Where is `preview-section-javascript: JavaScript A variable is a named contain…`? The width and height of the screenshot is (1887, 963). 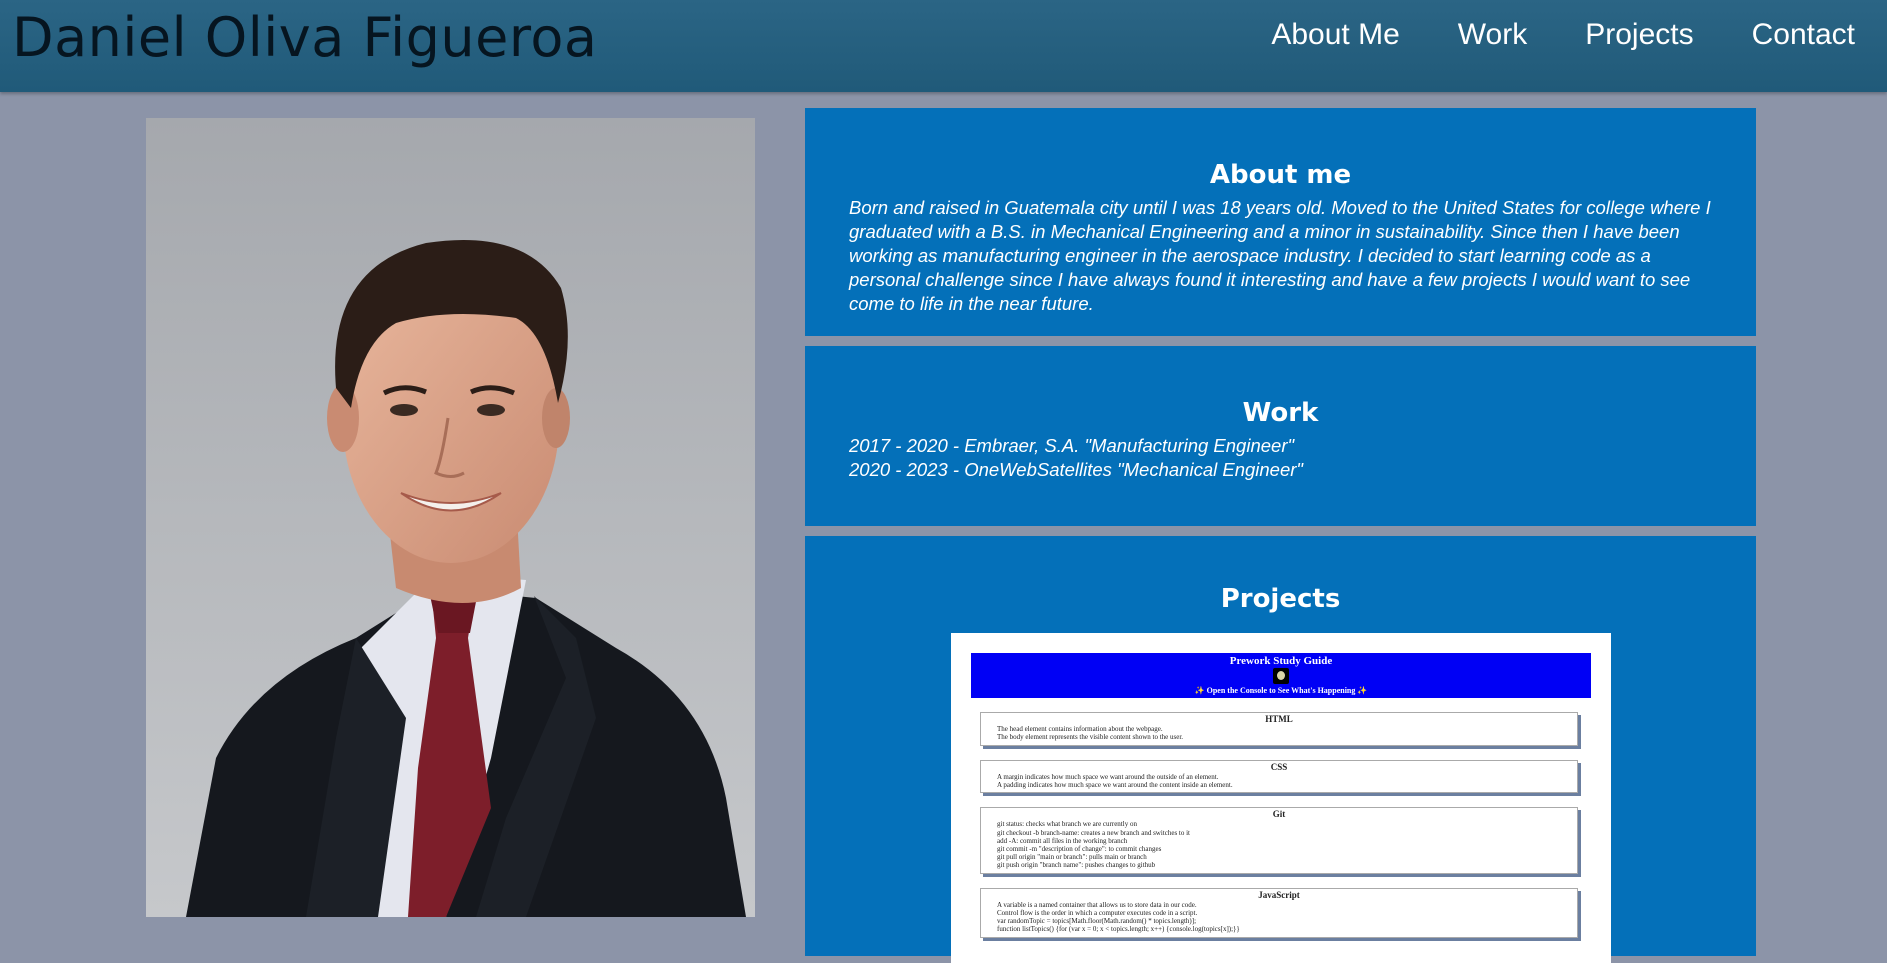 preview-section-javascript: JavaScript A variable is a named contain… is located at coordinates (1279, 912).